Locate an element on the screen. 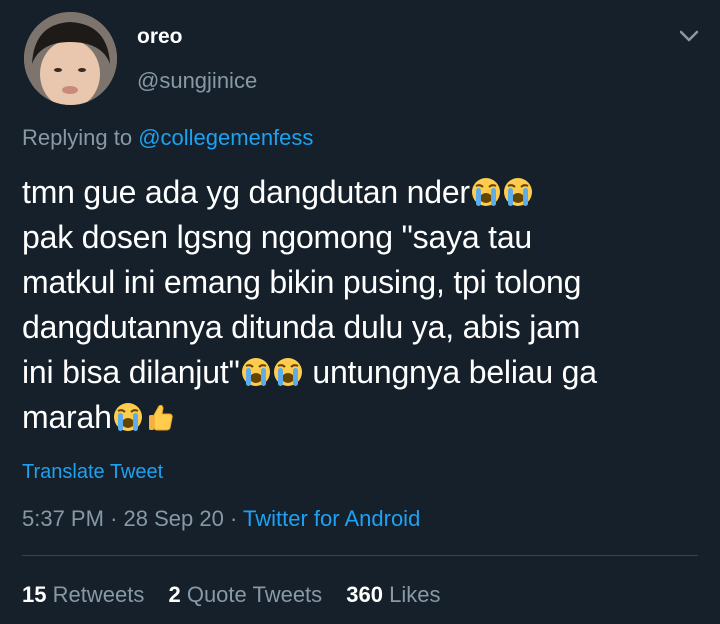 This screenshot has height=624, width=720. tweet-line: untungnya beliau ga is located at coordinates (450, 372).